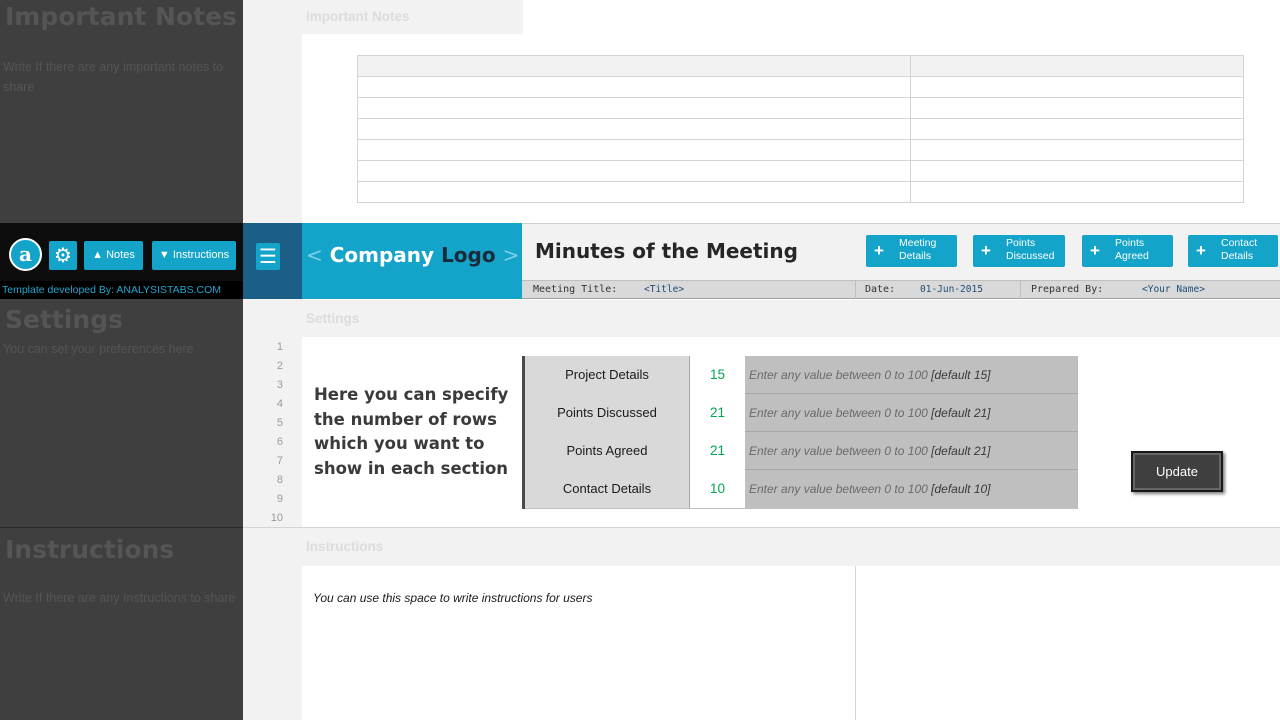 This screenshot has width=1280, height=720. Describe the element at coordinates (717, 413) in the screenshot. I see `points-discussed-rows-input: 21` at that location.